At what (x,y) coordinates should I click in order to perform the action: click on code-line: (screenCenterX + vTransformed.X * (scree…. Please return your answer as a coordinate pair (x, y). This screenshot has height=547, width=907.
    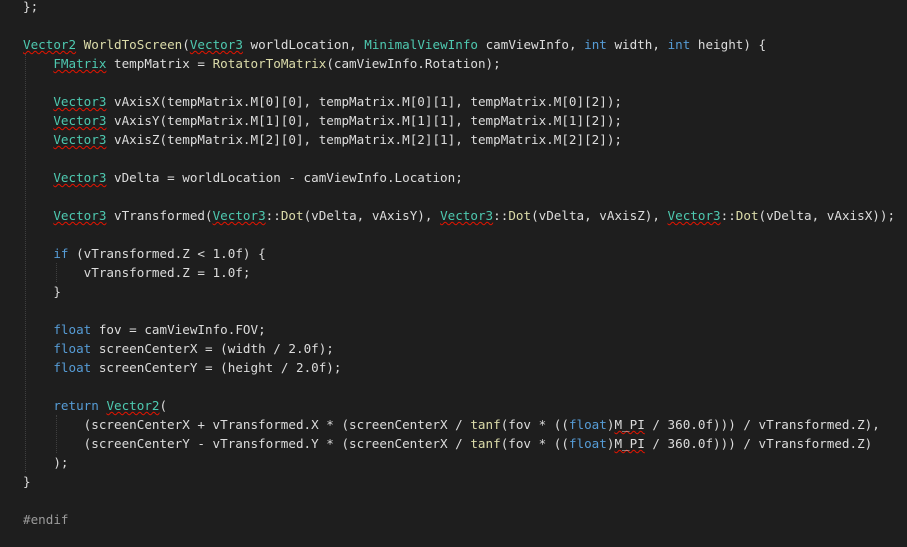
    Looking at the image, I should click on (451, 424).